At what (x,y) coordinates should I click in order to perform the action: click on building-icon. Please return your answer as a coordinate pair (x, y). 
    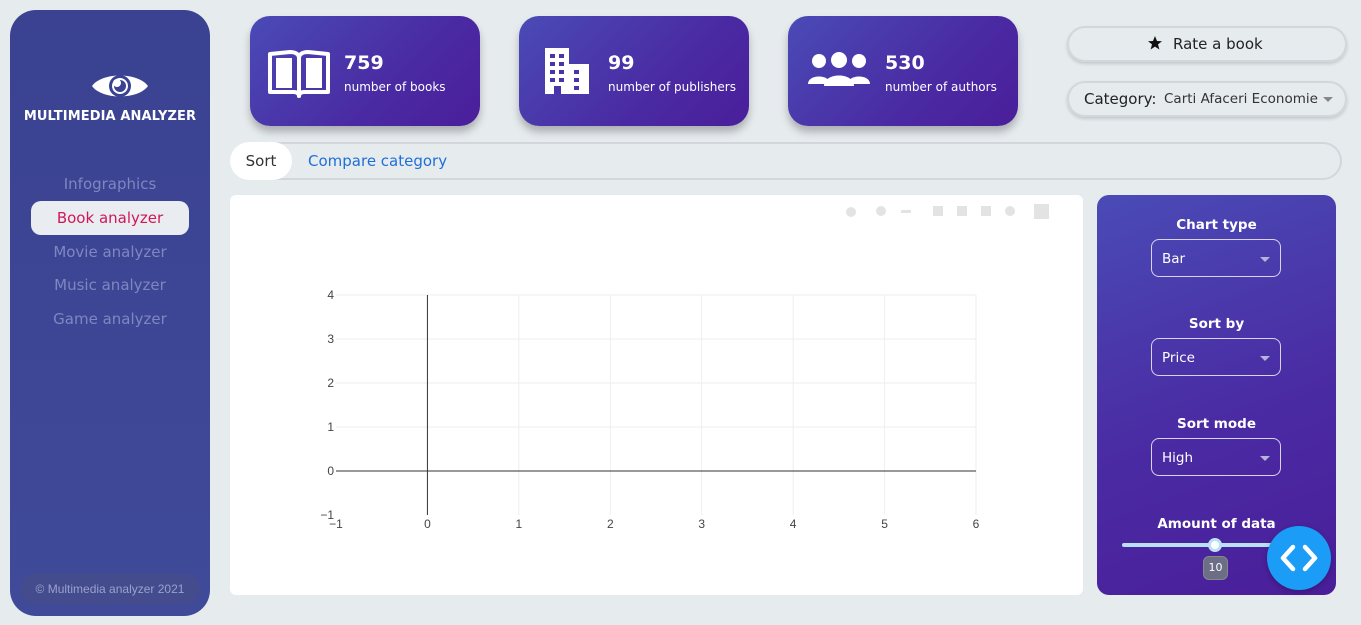
    Looking at the image, I should click on (567, 71).